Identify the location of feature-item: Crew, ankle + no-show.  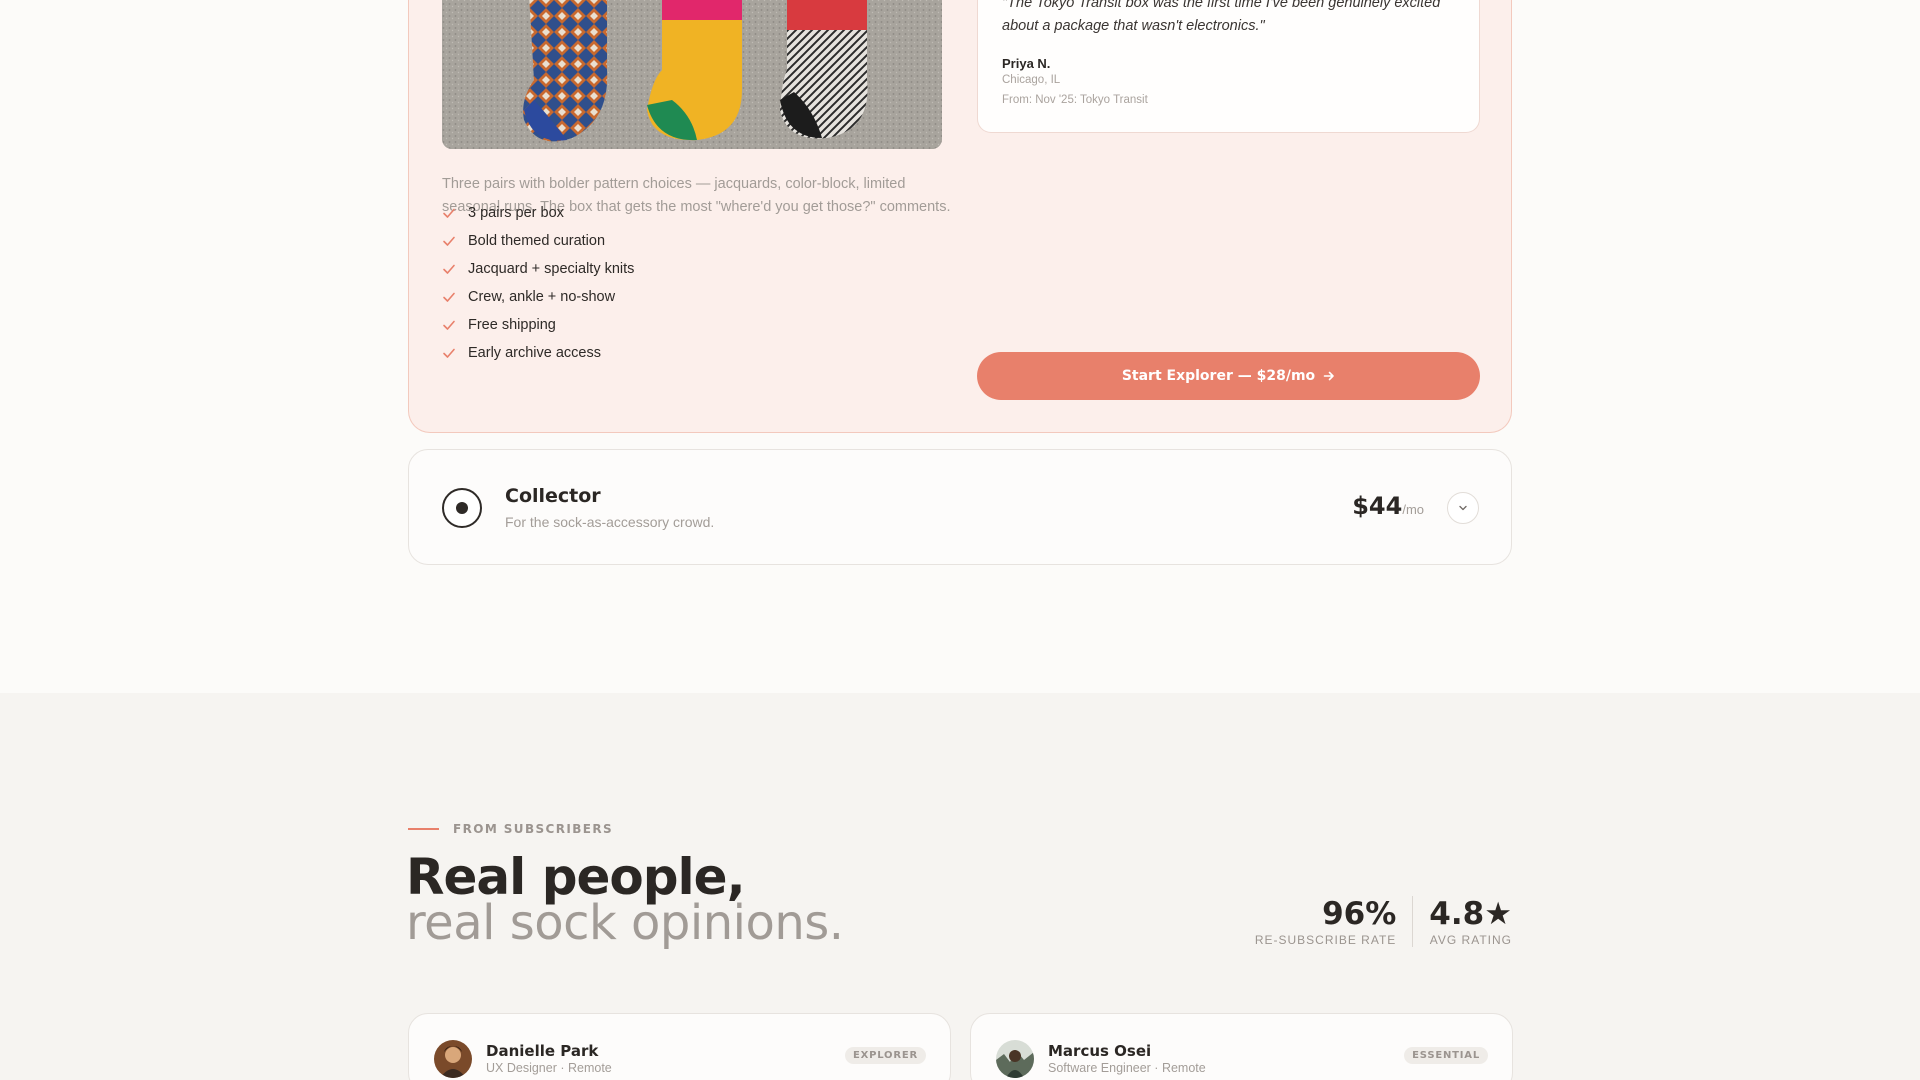
(538, 297).